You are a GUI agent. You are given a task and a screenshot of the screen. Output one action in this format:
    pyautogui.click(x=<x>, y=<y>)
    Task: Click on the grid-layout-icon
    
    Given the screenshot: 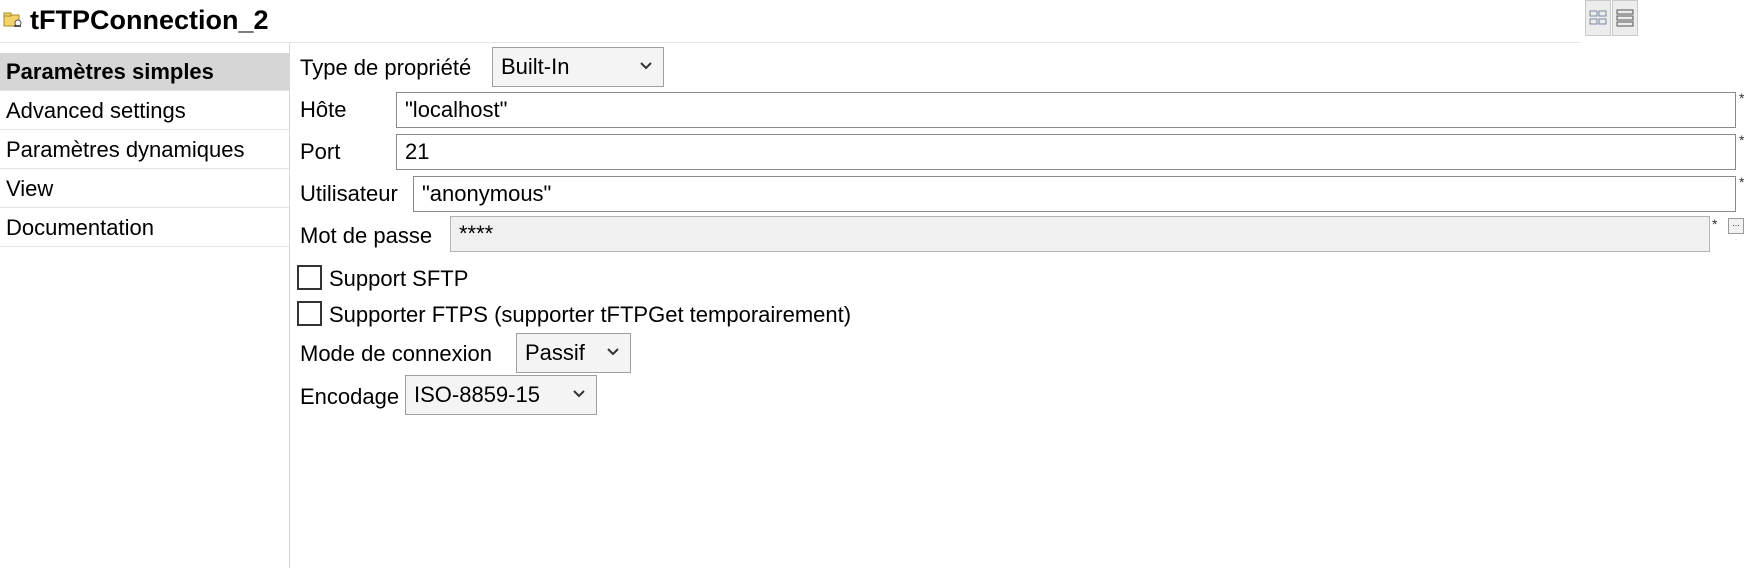 What is the action you would take?
    pyautogui.click(x=1598, y=17)
    